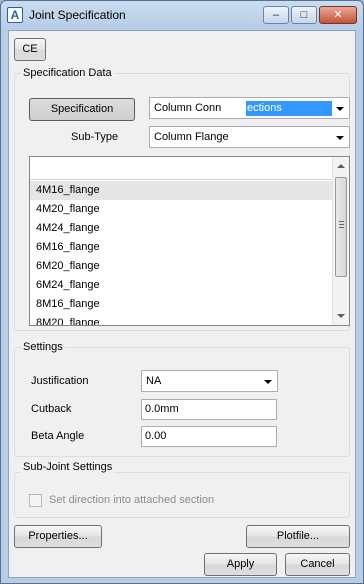 The image size is (364, 584). What do you see at coordinates (317, 564) in the screenshot?
I see `cancel-button: Cancel` at bounding box center [317, 564].